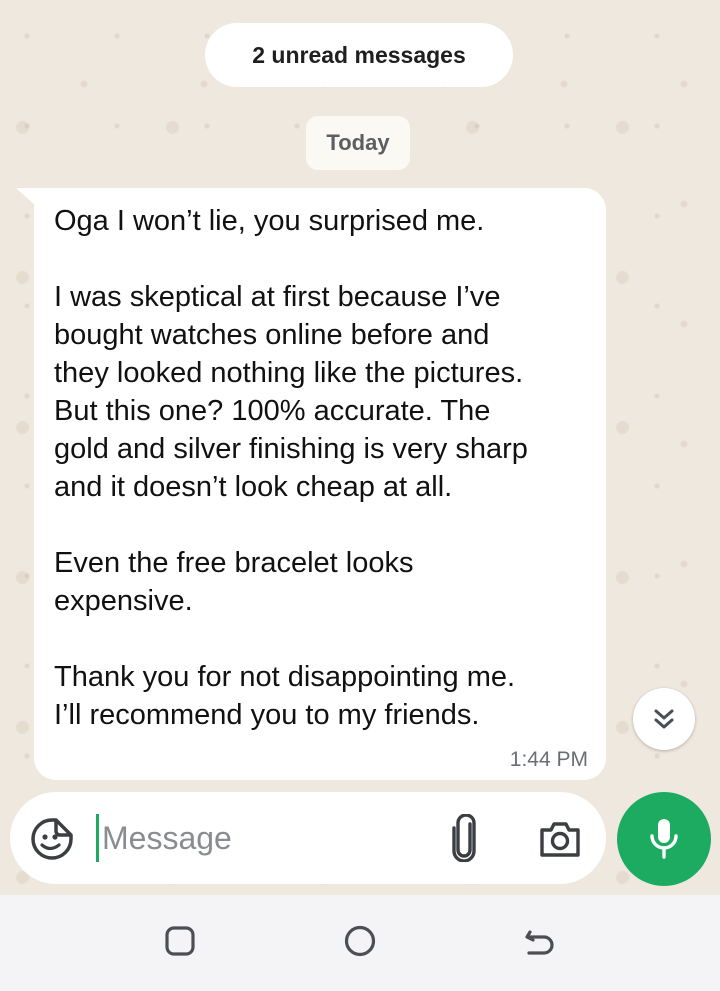 This screenshot has width=720, height=991. What do you see at coordinates (97, 838) in the screenshot?
I see `text-cursor` at bounding box center [97, 838].